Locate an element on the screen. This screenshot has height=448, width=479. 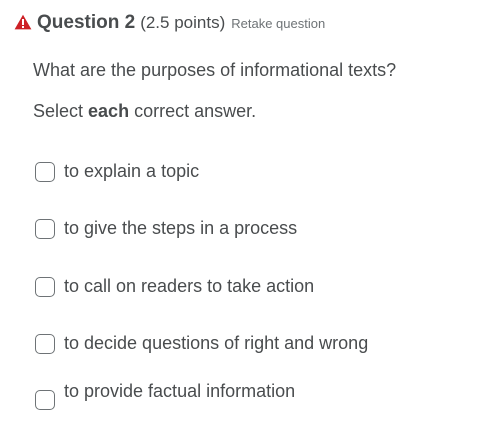
answer-option-5: to provide factual information is located at coordinates (165, 395).